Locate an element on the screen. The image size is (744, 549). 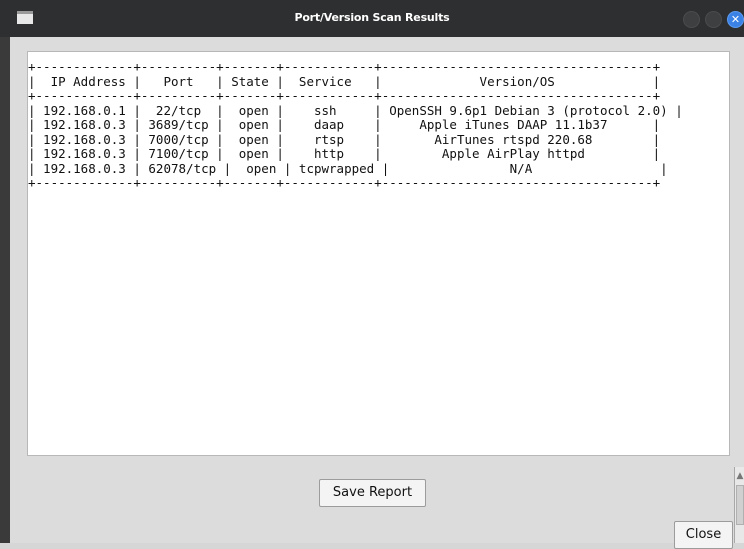
scroll-up-arrow-icon: ▲ is located at coordinates (739, 476).